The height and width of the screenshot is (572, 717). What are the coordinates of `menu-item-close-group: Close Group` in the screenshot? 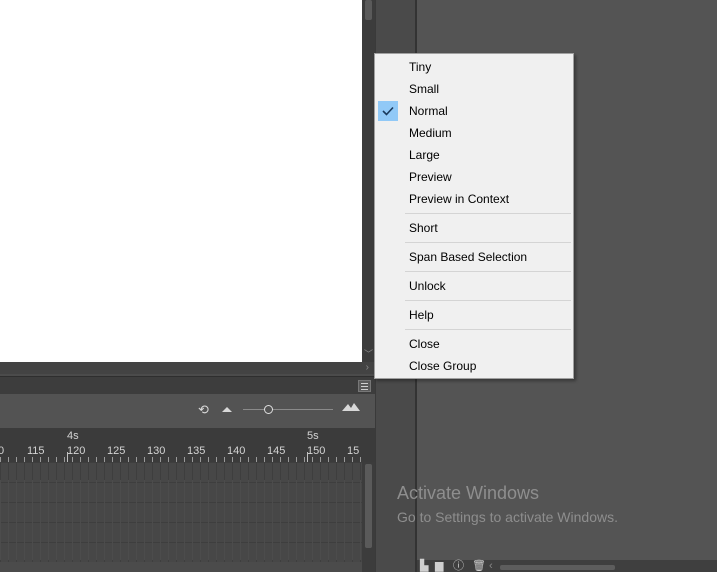 It's located at (474, 366).